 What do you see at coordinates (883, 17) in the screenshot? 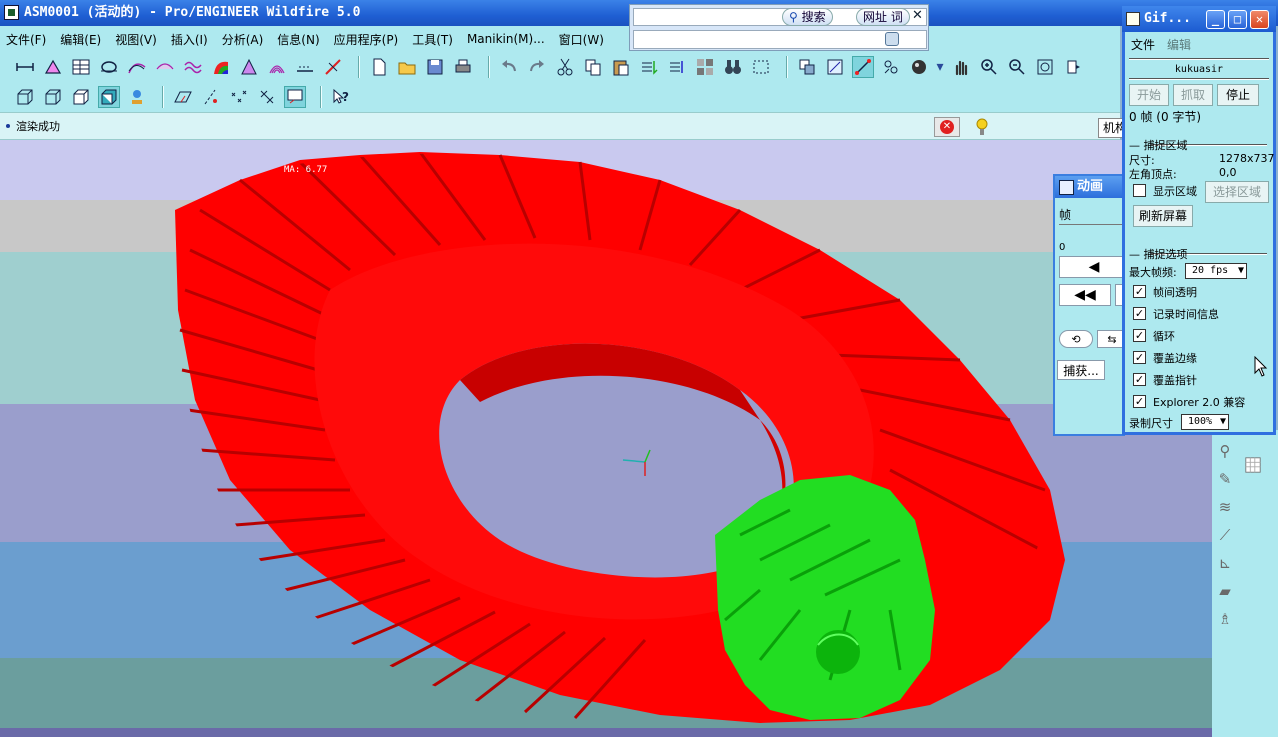
I see `url-word-button: 网址 词` at bounding box center [883, 17].